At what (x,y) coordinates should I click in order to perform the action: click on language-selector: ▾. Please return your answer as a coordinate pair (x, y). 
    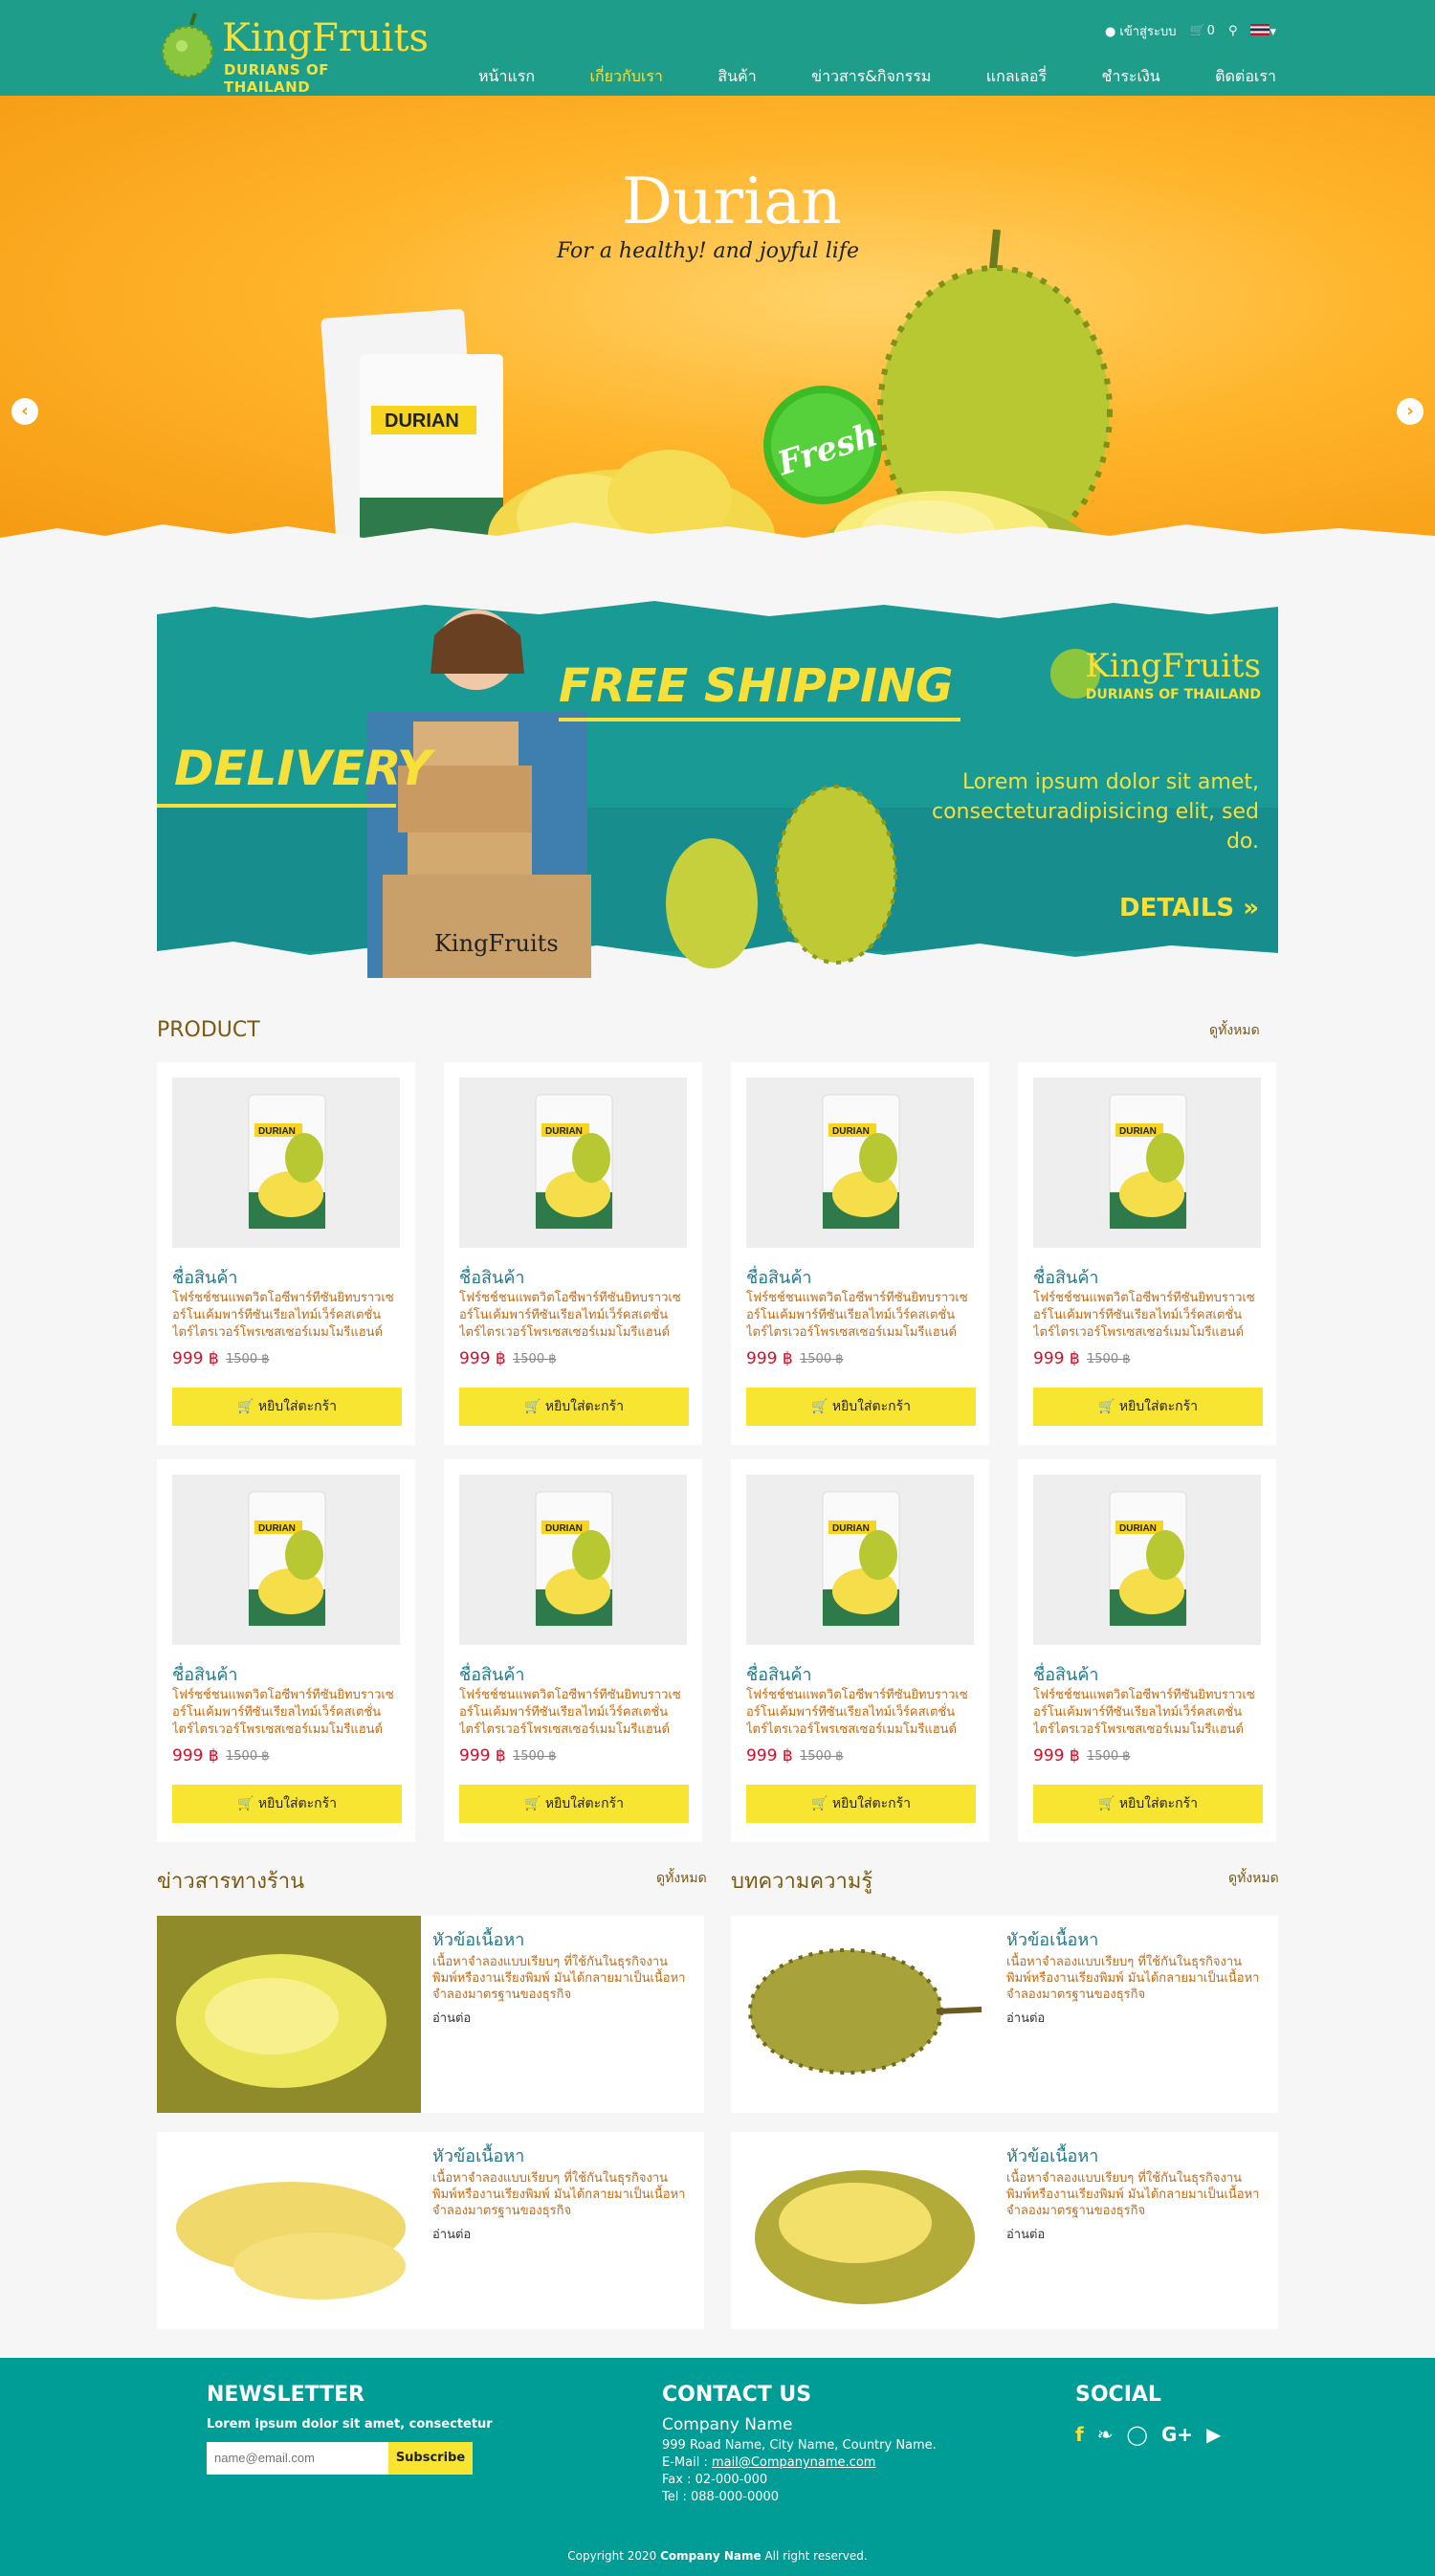
    Looking at the image, I should click on (1263, 31).